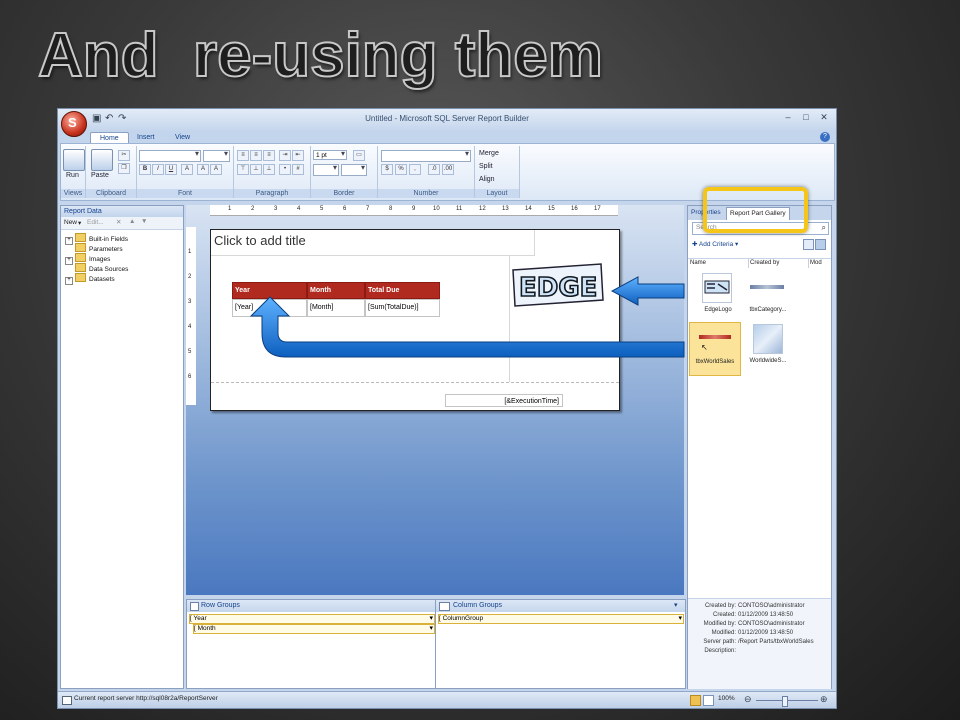  I want to click on annotation-arrows, so click(467, 317).